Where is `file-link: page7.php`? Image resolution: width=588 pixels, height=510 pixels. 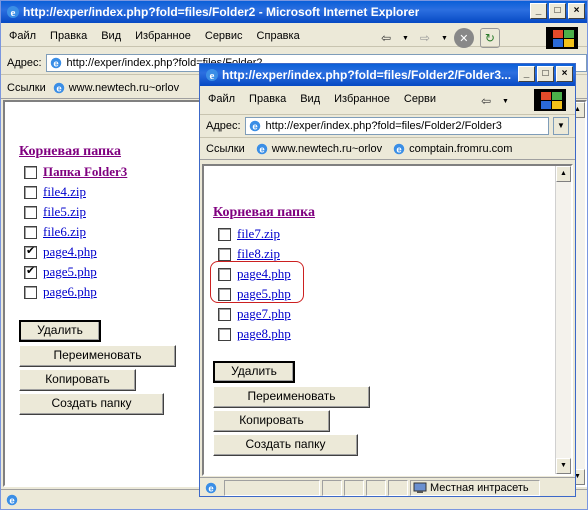 file-link: page7.php is located at coordinates (264, 314).